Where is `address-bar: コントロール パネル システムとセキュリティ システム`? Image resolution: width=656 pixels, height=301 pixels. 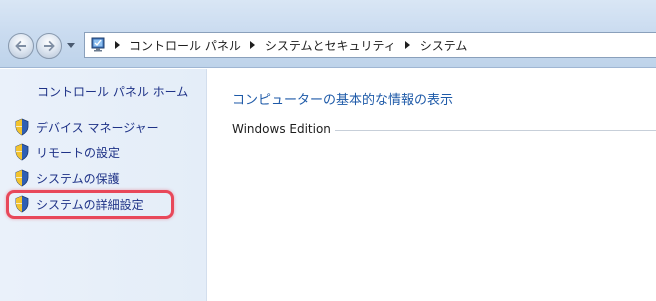
address-bar: コントロール パネル システムとセキュリティ システム is located at coordinates (370, 45).